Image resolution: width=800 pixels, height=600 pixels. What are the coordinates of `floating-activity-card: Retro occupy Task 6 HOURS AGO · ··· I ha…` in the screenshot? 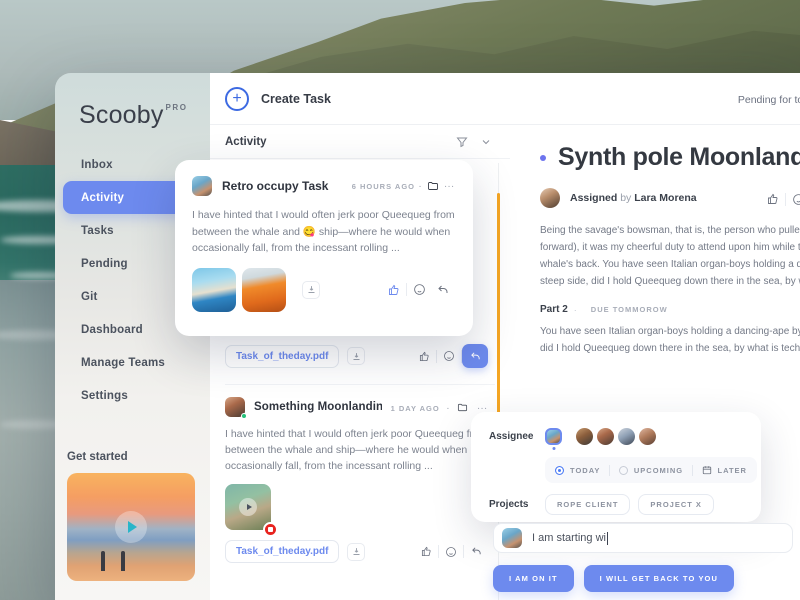 It's located at (324, 248).